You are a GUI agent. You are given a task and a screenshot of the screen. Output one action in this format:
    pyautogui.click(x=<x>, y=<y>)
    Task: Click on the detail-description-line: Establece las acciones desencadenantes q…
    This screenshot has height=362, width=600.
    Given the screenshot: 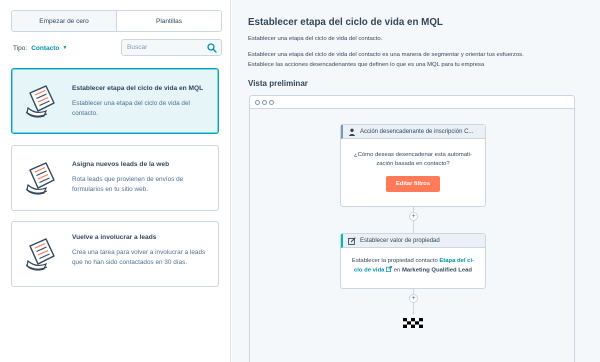 What is the action you would take?
    pyautogui.click(x=366, y=65)
    